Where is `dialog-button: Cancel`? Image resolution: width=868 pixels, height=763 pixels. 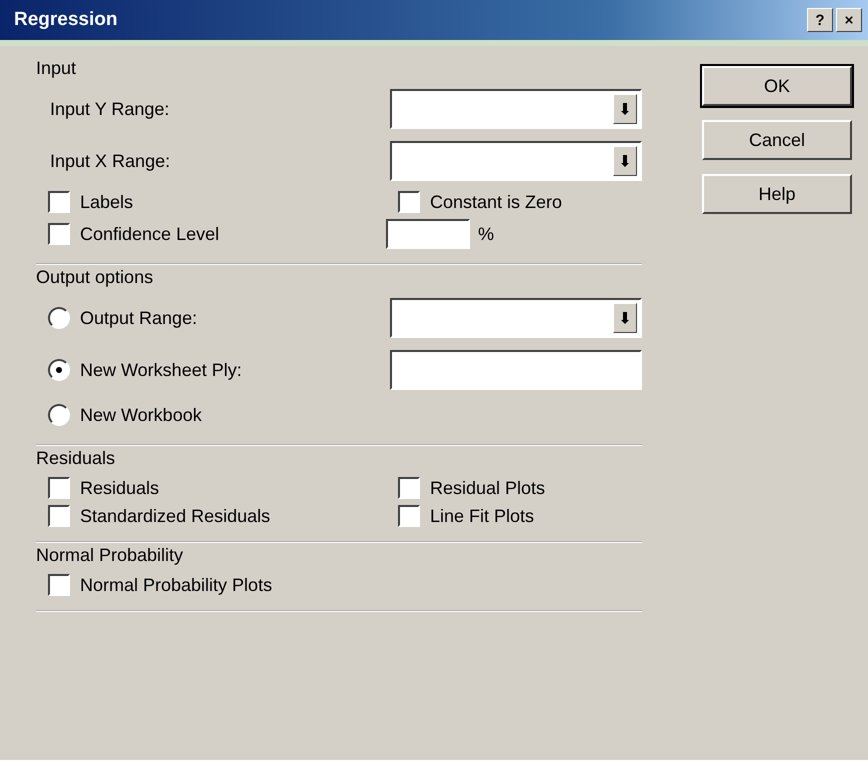 dialog-button: Cancel is located at coordinates (777, 140).